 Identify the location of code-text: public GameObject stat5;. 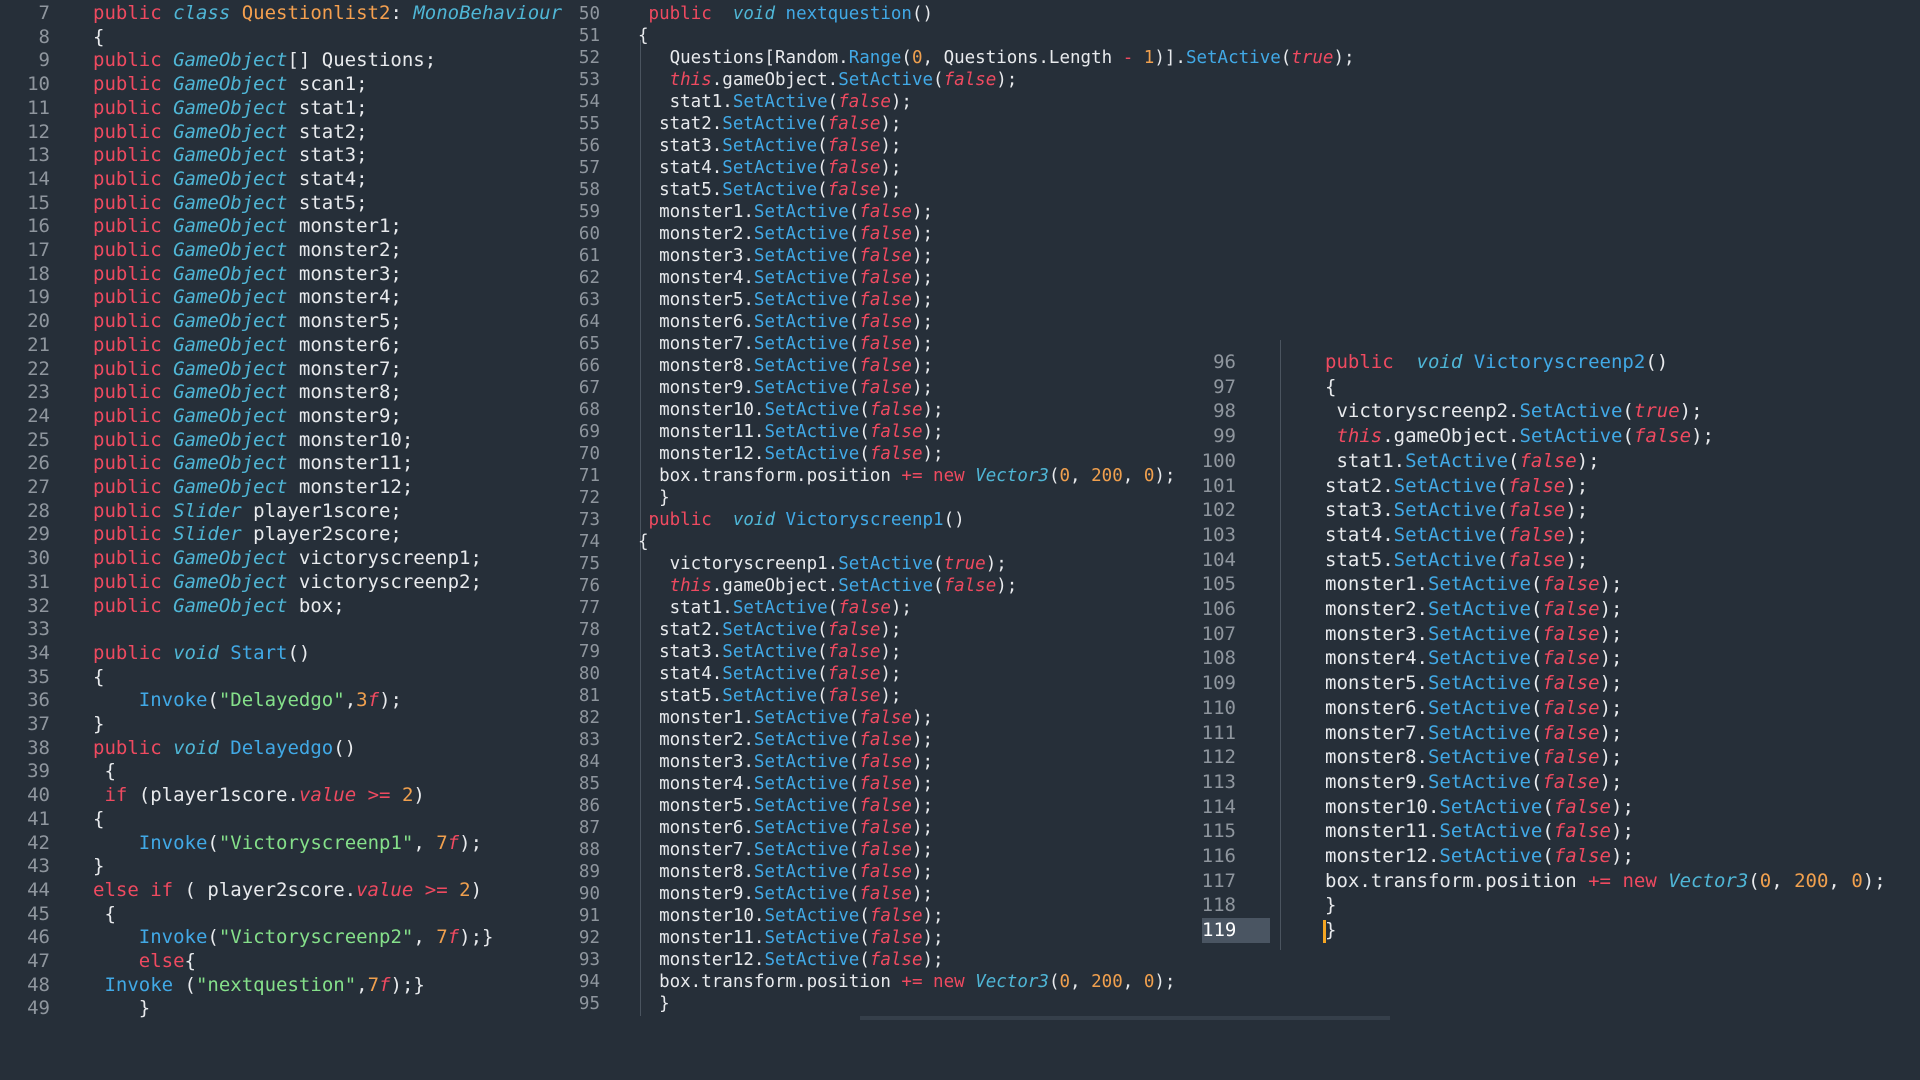
(230, 204).